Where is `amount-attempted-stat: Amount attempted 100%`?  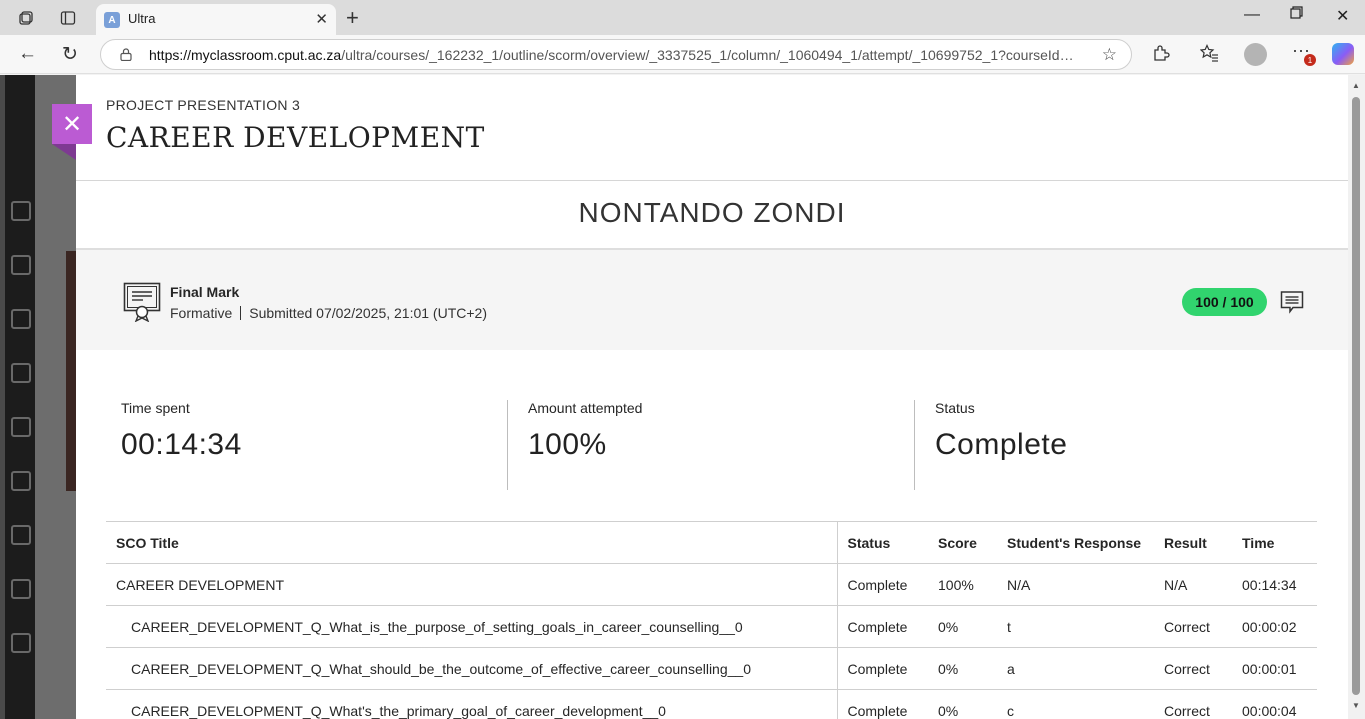
amount-attempted-stat: Amount attempted 100% is located at coordinates (585, 445).